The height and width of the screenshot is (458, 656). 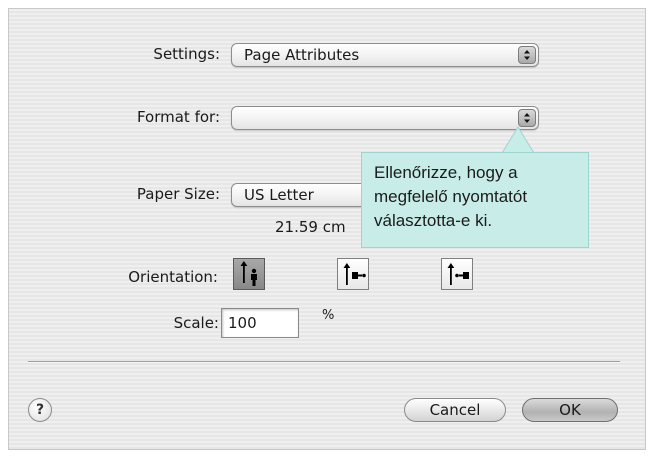 I want to click on callout-pointer, so click(x=518, y=140).